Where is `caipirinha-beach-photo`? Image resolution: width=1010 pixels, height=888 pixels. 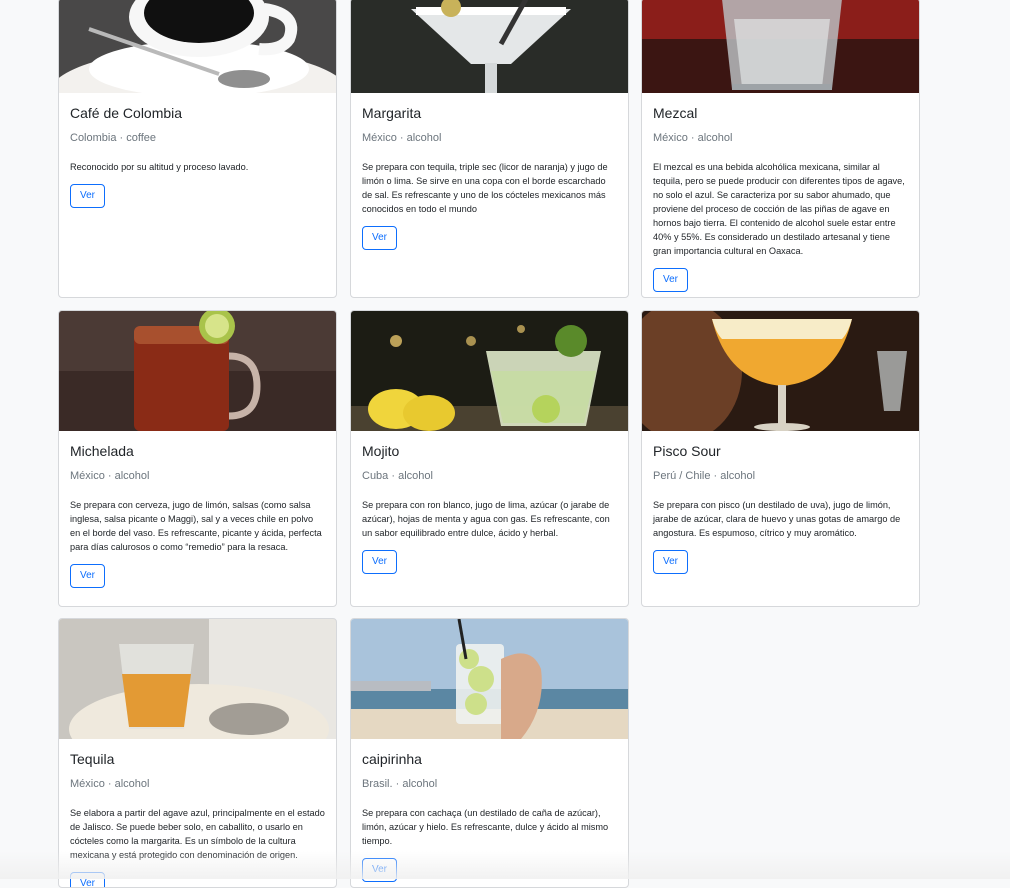 caipirinha-beach-photo is located at coordinates (489, 679).